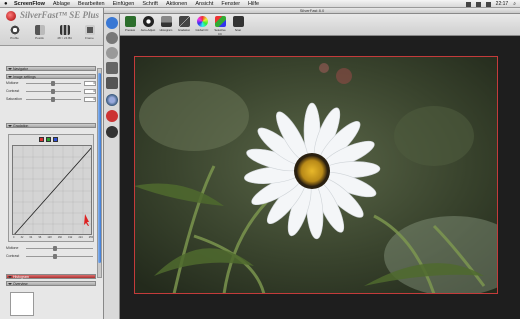 Image resolution: width=520 pixels, height=319 pixels. What do you see at coordinates (39, 38) in the screenshot?
I see `tool-positive-label: Positiv` at bounding box center [39, 38].